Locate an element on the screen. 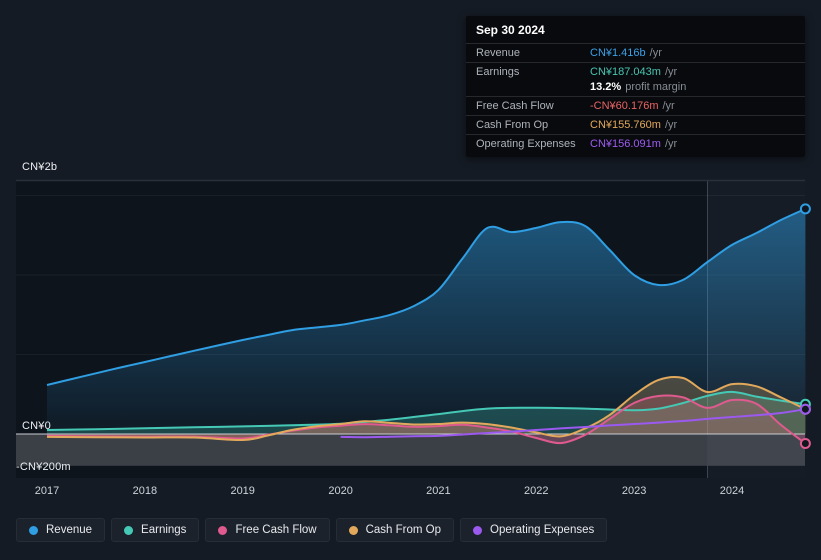  legend-item-revenue: Revenue is located at coordinates (61, 530).